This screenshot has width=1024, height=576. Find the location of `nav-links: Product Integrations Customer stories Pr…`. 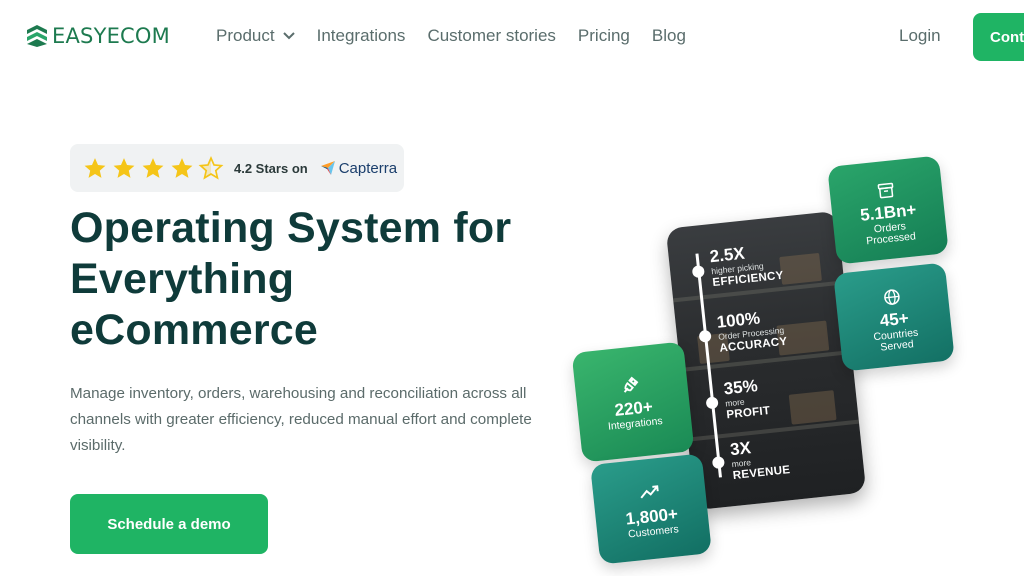

nav-links: Product Integrations Customer stories Pr… is located at coordinates (462, 36).